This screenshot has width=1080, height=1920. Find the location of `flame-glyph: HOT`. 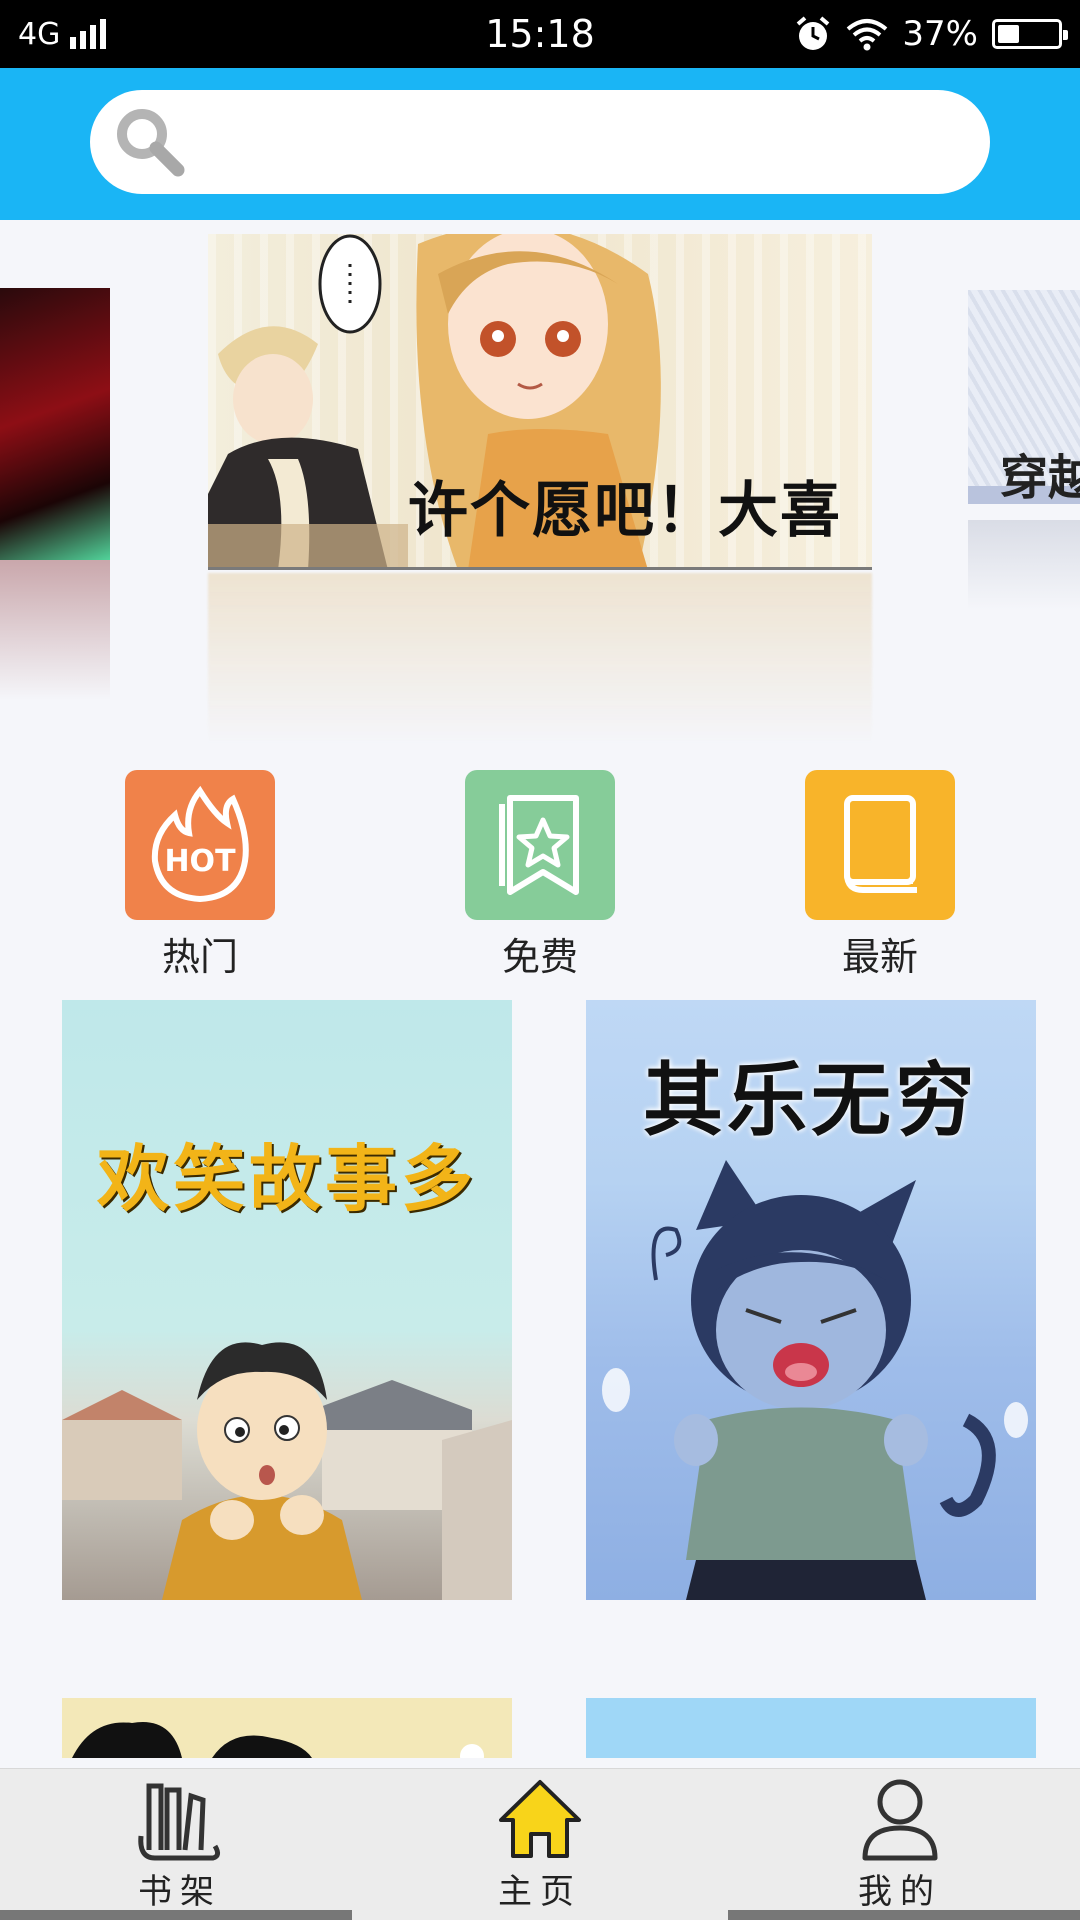

flame-glyph: HOT is located at coordinates (200, 844).